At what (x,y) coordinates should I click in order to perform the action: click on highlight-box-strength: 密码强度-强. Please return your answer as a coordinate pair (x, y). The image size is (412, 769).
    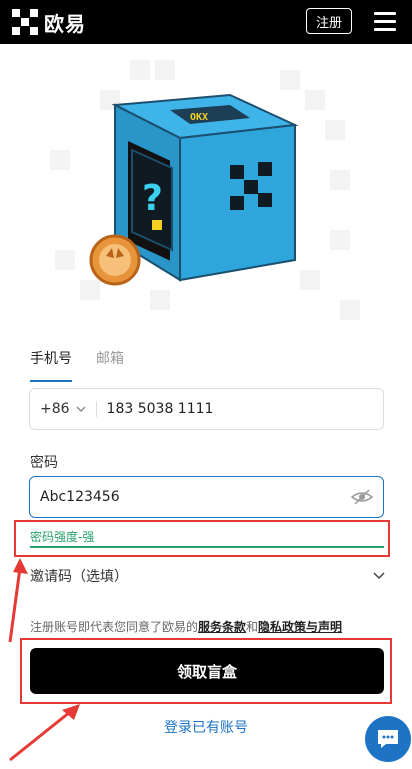
    Looking at the image, I should click on (202, 538).